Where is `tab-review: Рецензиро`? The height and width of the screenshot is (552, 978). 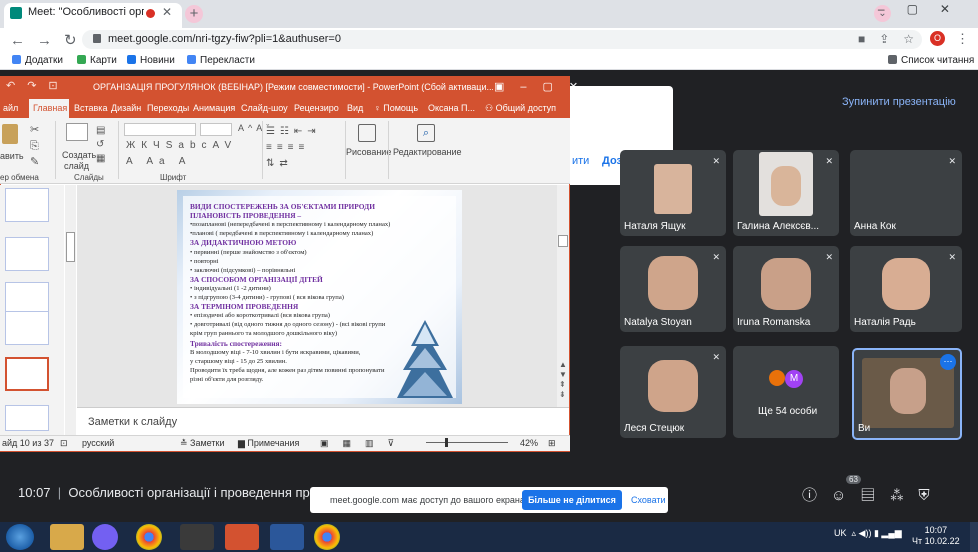 tab-review: Рецензиро is located at coordinates (316, 108).